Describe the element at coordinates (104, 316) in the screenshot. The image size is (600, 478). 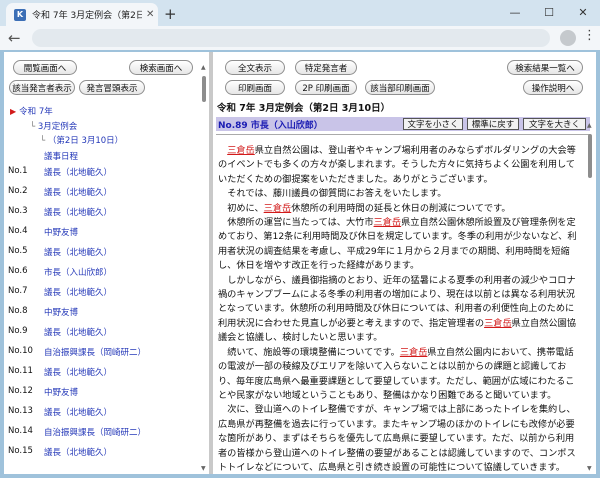
I see `list-item: No.8 中野友博` at that location.